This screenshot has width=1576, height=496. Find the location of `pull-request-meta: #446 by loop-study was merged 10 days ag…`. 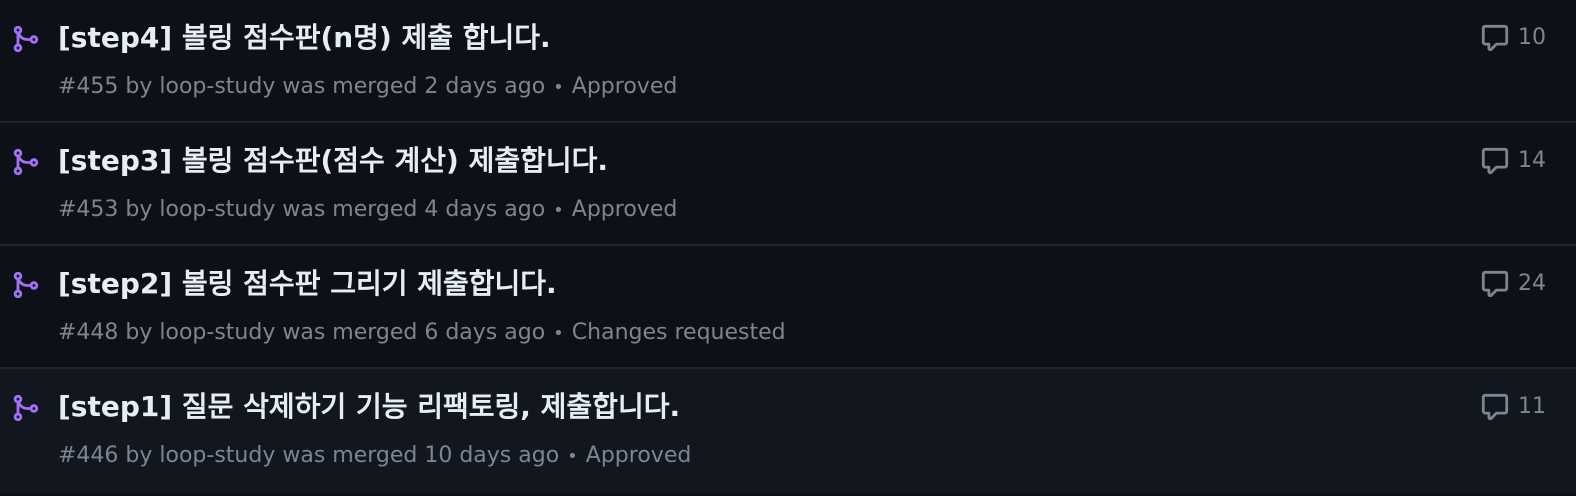

pull-request-meta: #446 by loop-study was merged 10 days ag… is located at coordinates (374, 456).